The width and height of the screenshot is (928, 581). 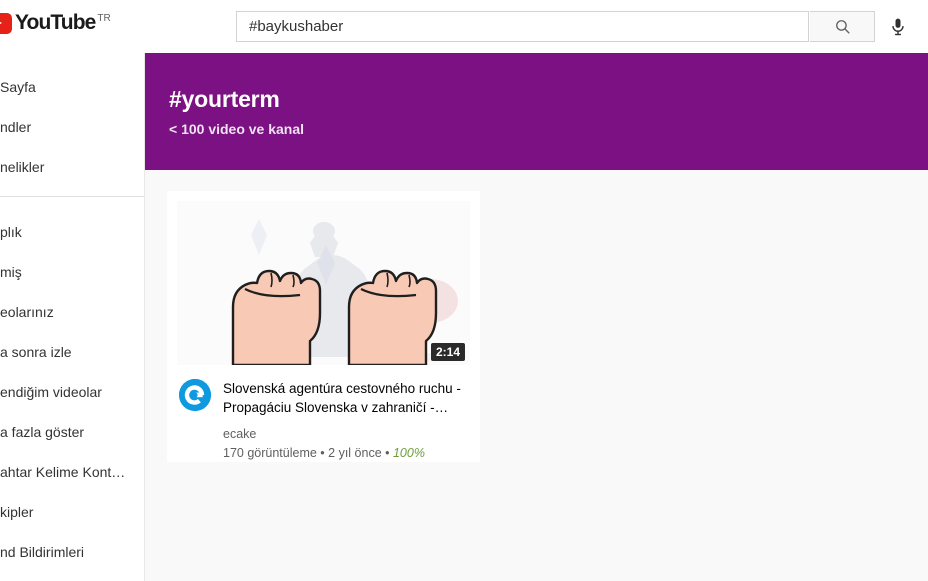 What do you see at coordinates (237, 129) in the screenshot?
I see `hashtag-subtitle: < 100 video ve kanal` at bounding box center [237, 129].